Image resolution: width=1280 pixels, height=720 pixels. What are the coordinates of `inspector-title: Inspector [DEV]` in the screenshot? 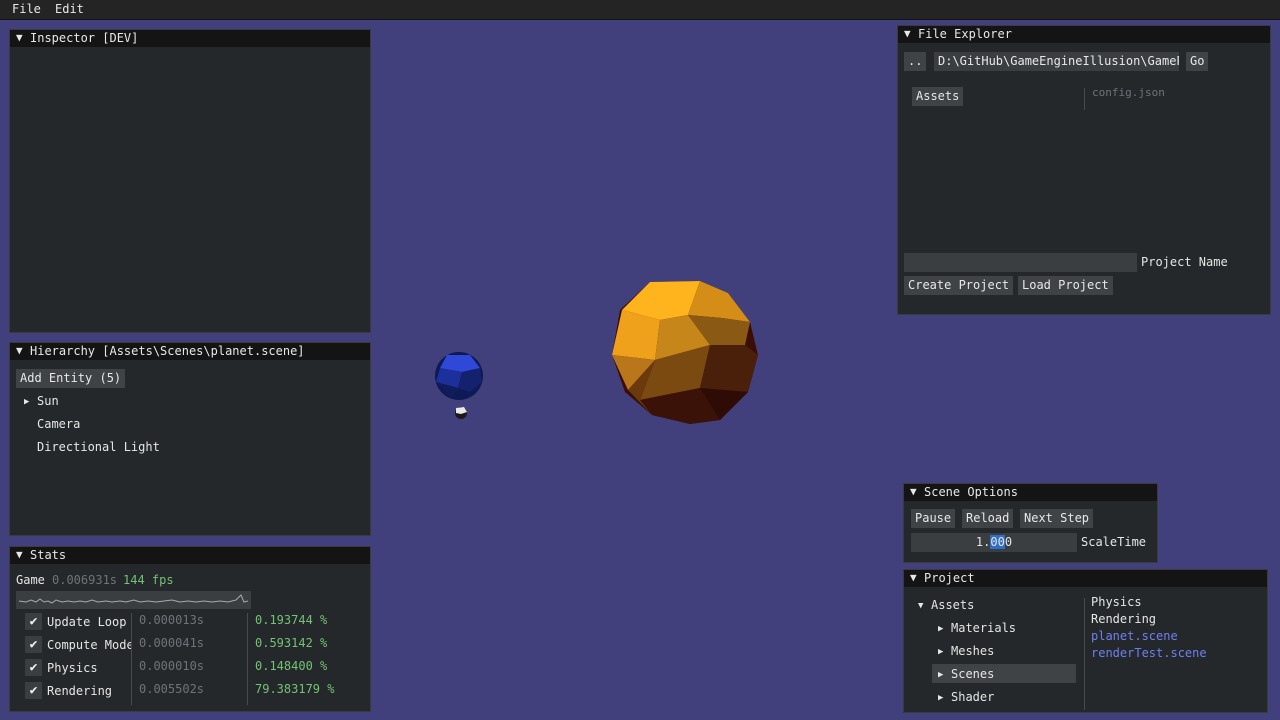 It's located at (84, 38).